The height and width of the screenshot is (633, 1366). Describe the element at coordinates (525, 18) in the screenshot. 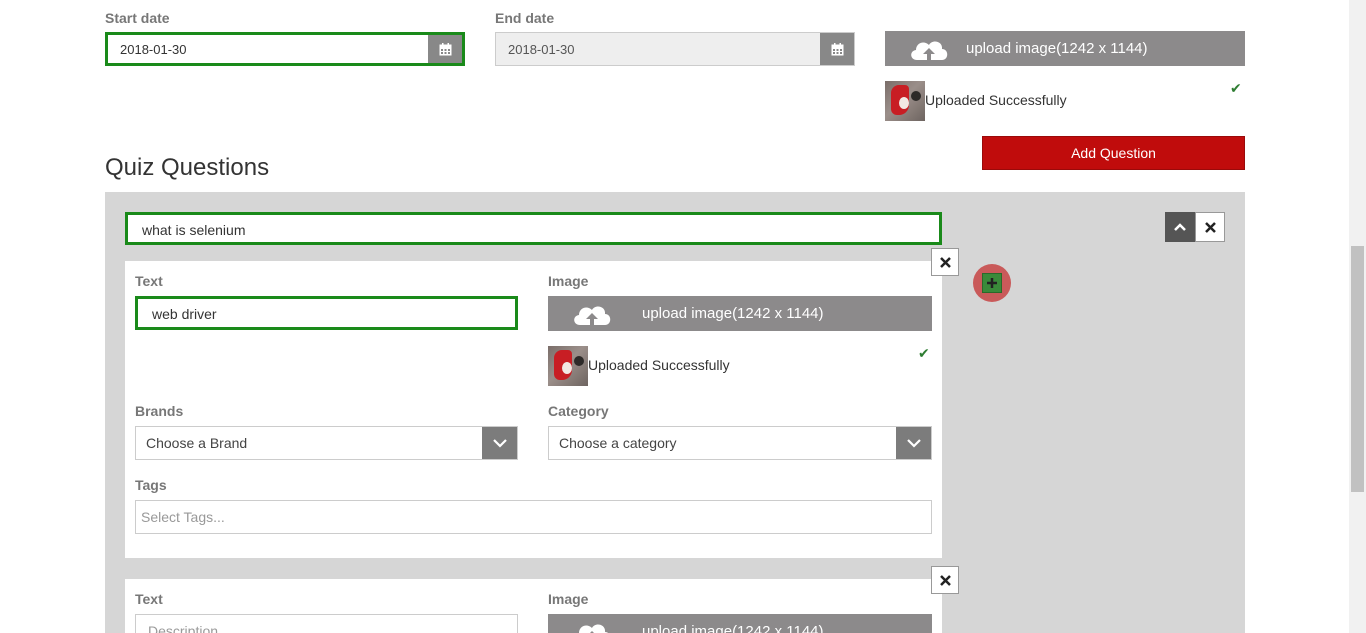

I see `end-date-label: End date` at that location.